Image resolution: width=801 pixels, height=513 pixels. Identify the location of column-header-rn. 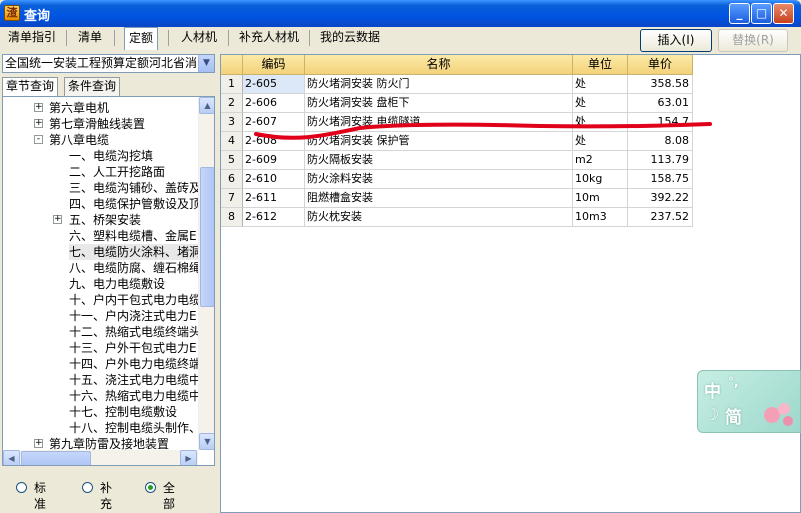
(232, 65).